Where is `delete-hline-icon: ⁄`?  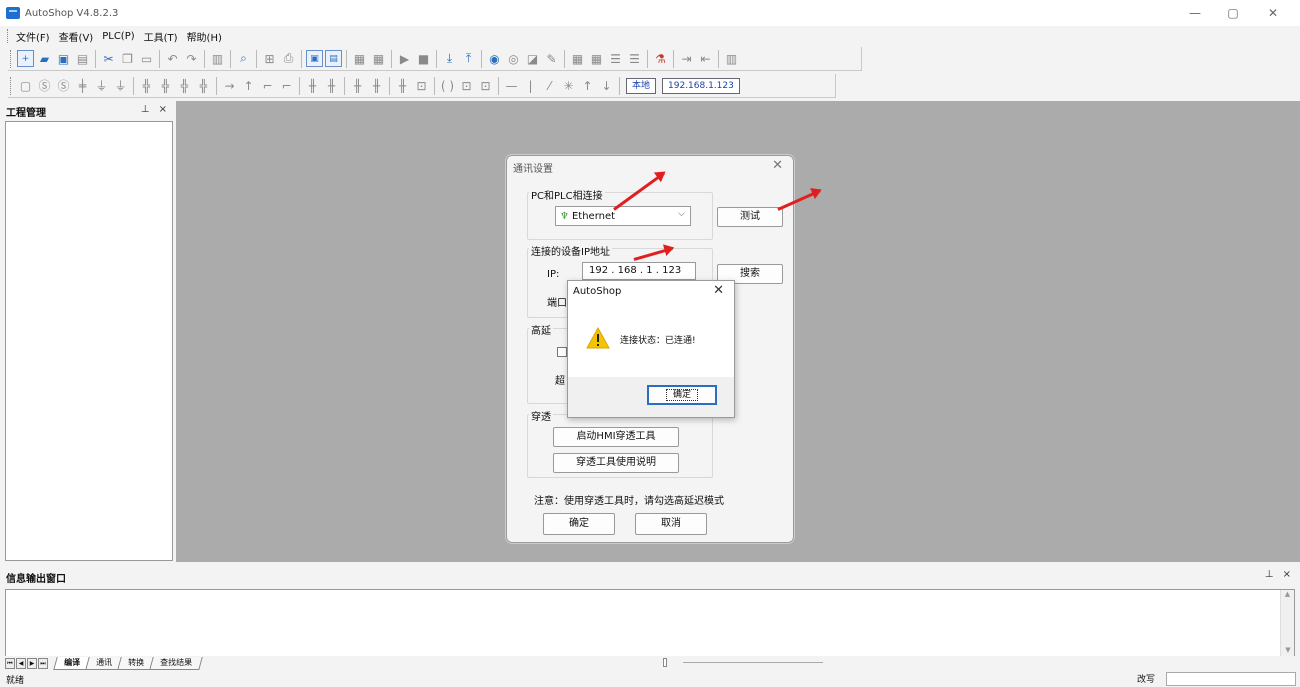 delete-hline-icon: ⁄ is located at coordinates (549, 85).